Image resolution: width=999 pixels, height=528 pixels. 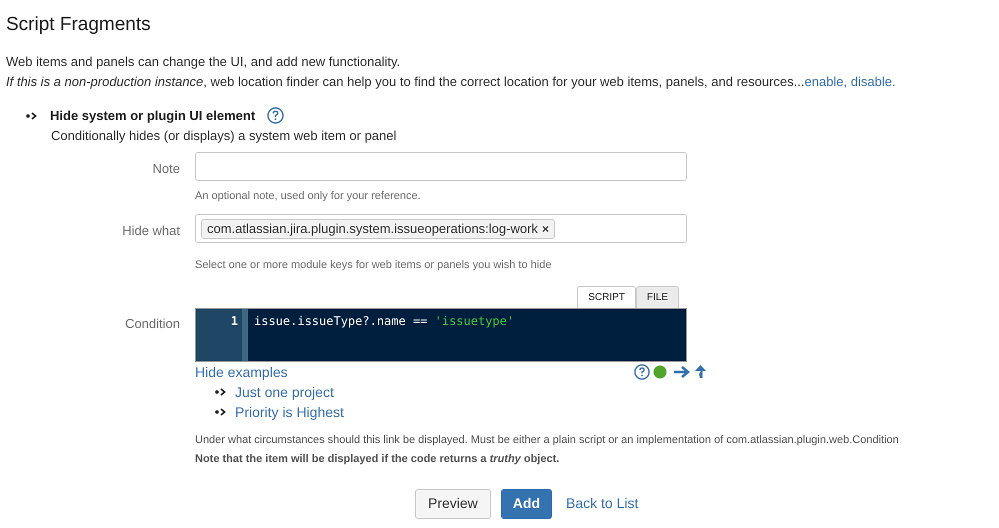 What do you see at coordinates (150, 231) in the screenshot?
I see `field-label: Hide what` at bounding box center [150, 231].